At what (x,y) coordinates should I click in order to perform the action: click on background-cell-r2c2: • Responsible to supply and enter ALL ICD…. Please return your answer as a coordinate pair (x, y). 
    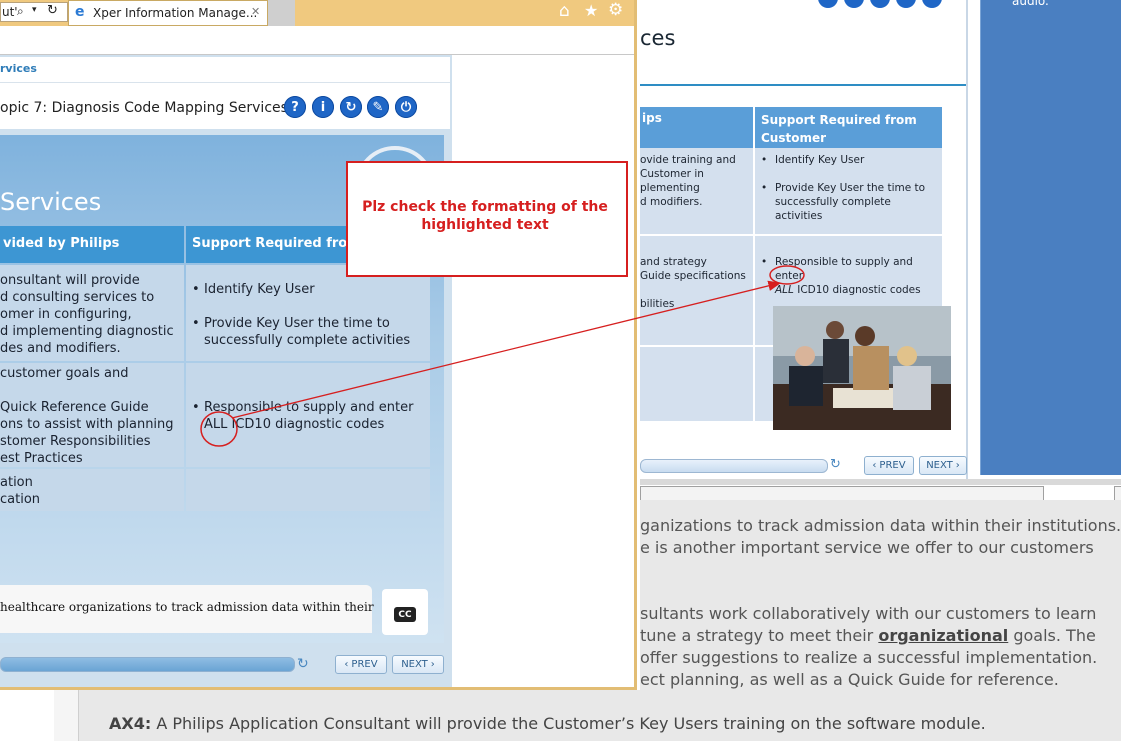
    Looking at the image, I should click on (851, 276).